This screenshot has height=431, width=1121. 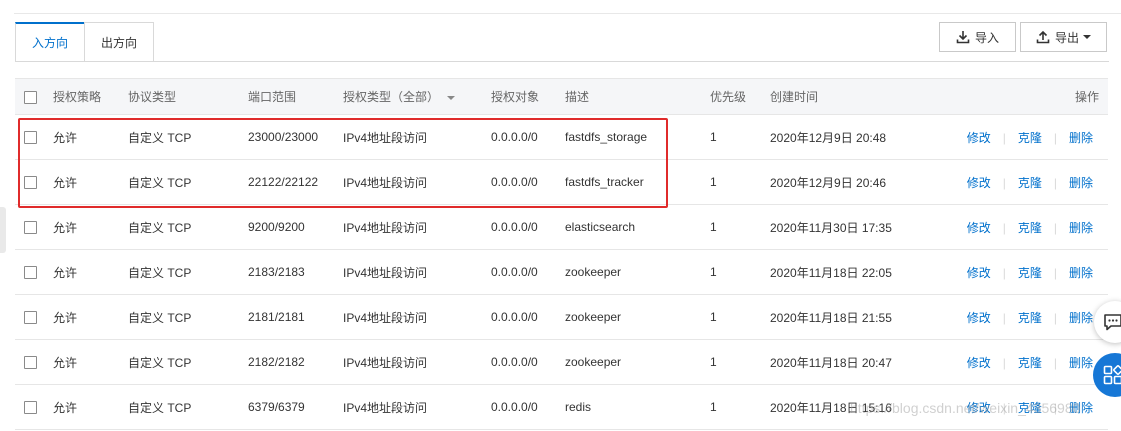 I want to click on import-button: 导入, so click(x=977, y=37).